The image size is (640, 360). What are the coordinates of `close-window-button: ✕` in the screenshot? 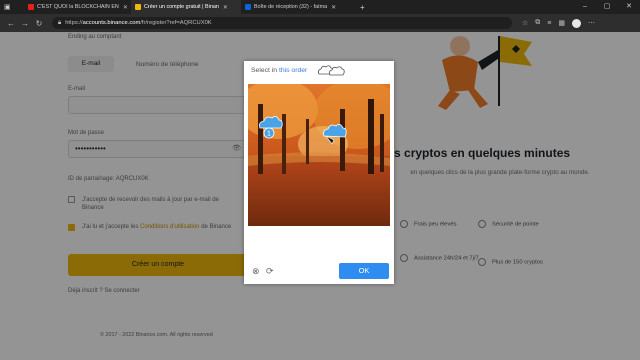 It's located at (629, 7).